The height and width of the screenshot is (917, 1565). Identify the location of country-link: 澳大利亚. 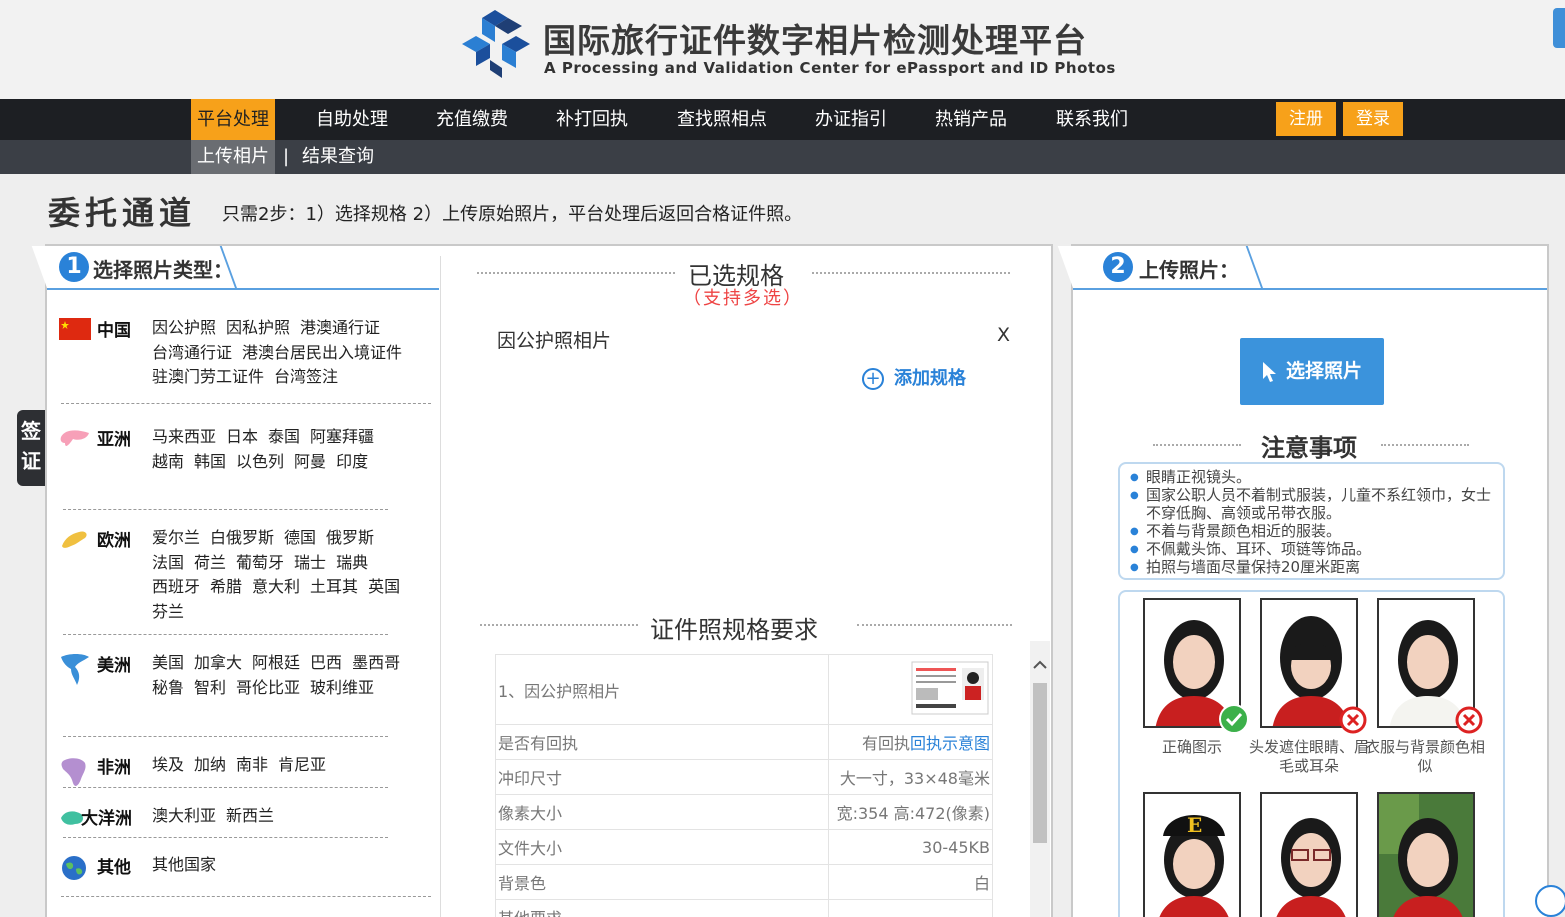
(184, 816).